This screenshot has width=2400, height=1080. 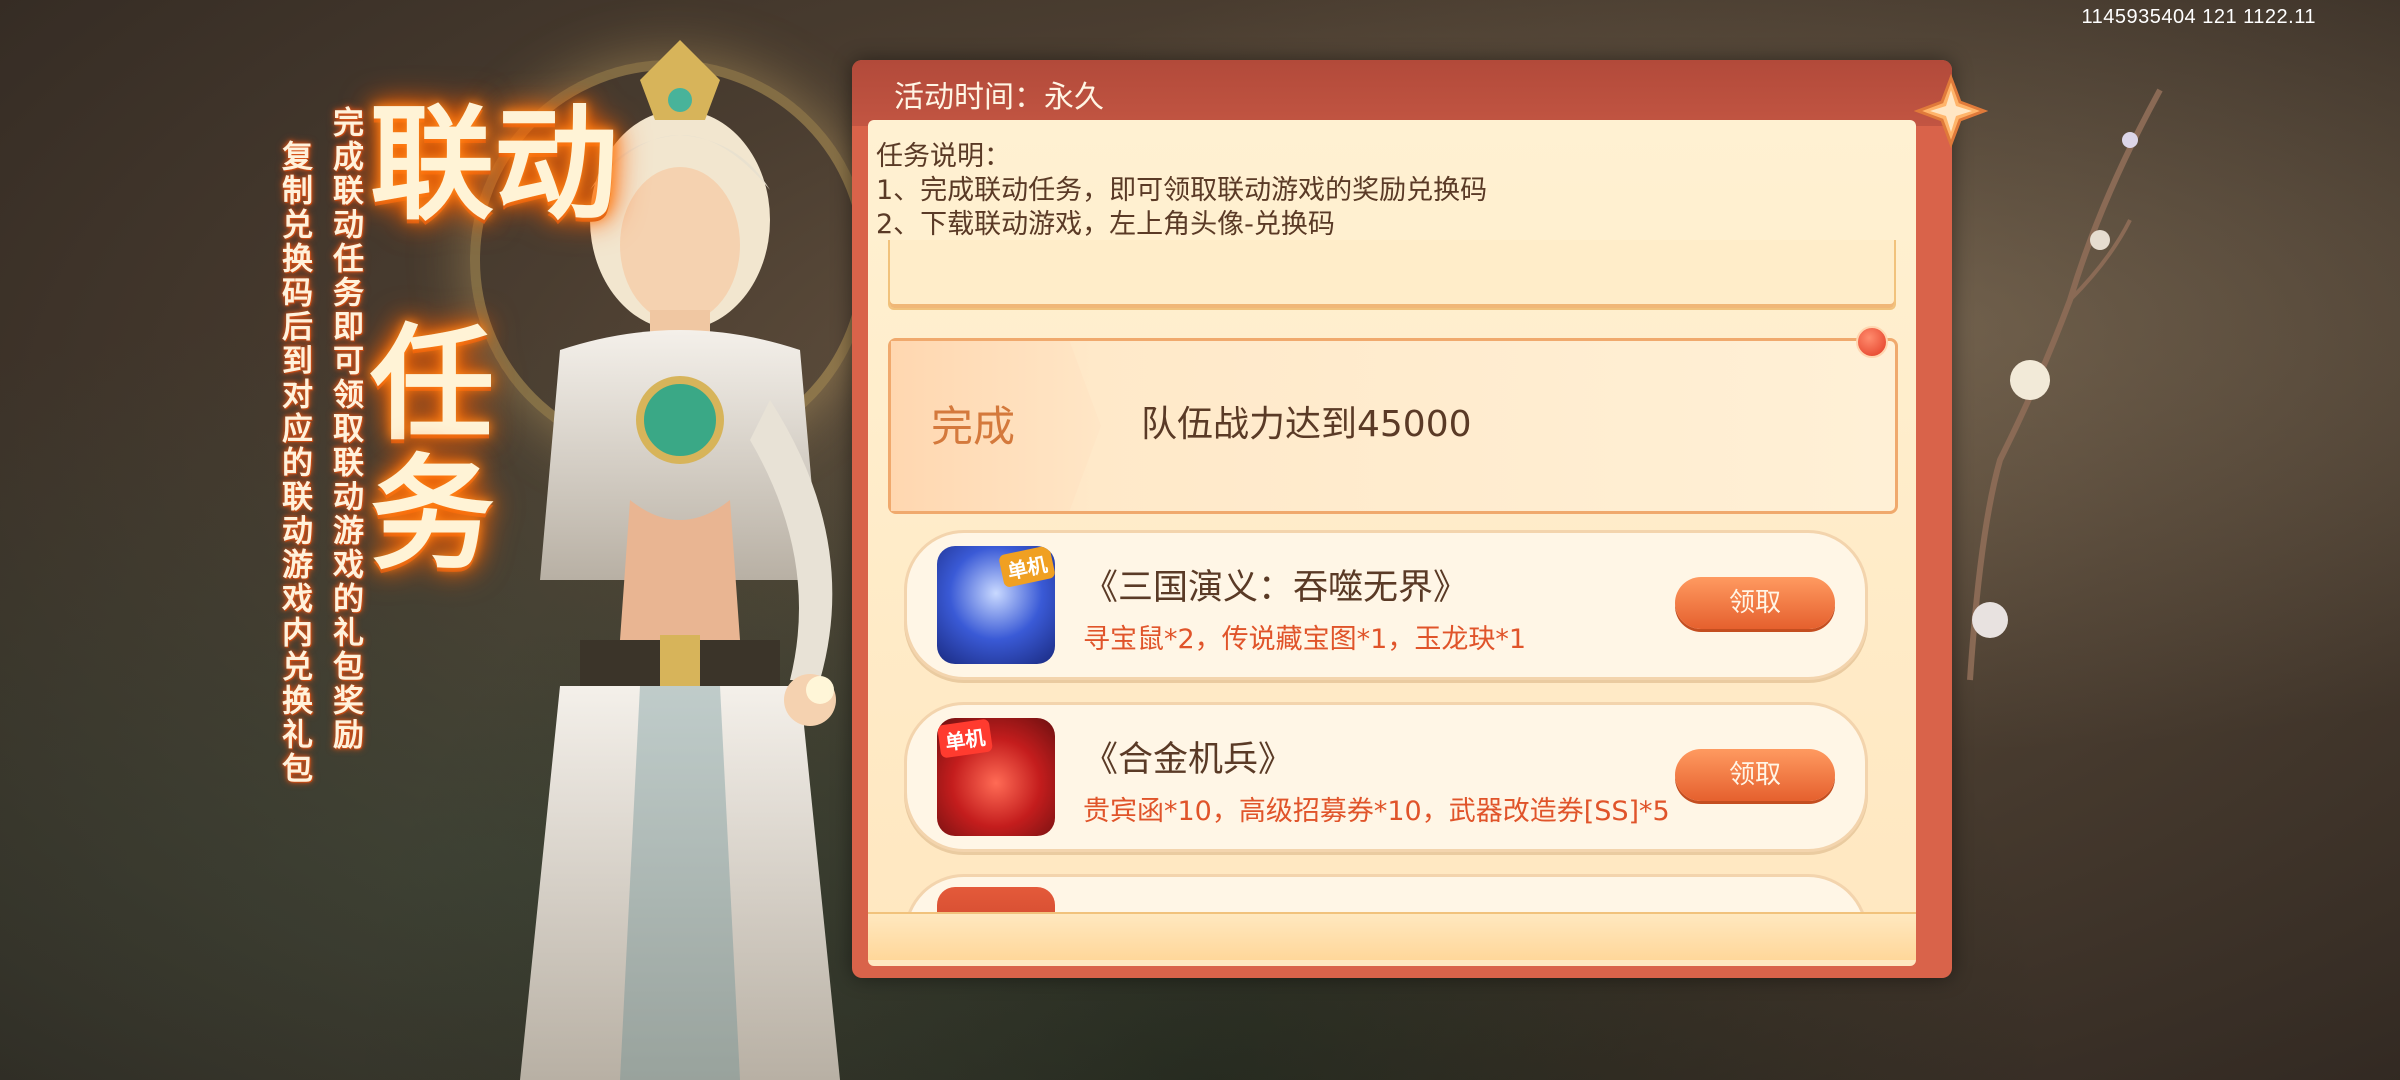 I want to click on game-icon-sanguo: 单机, so click(x=996, y=605).